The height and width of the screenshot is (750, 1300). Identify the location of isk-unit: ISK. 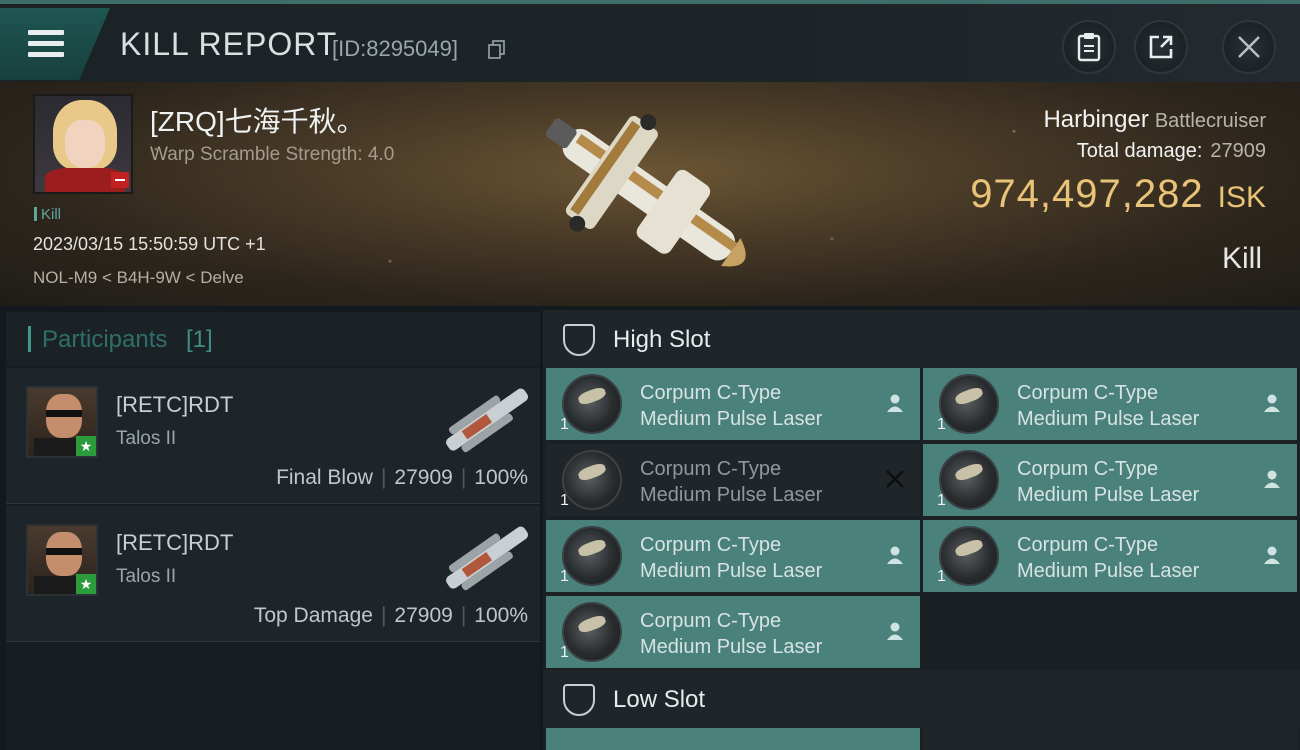
(1241, 197).